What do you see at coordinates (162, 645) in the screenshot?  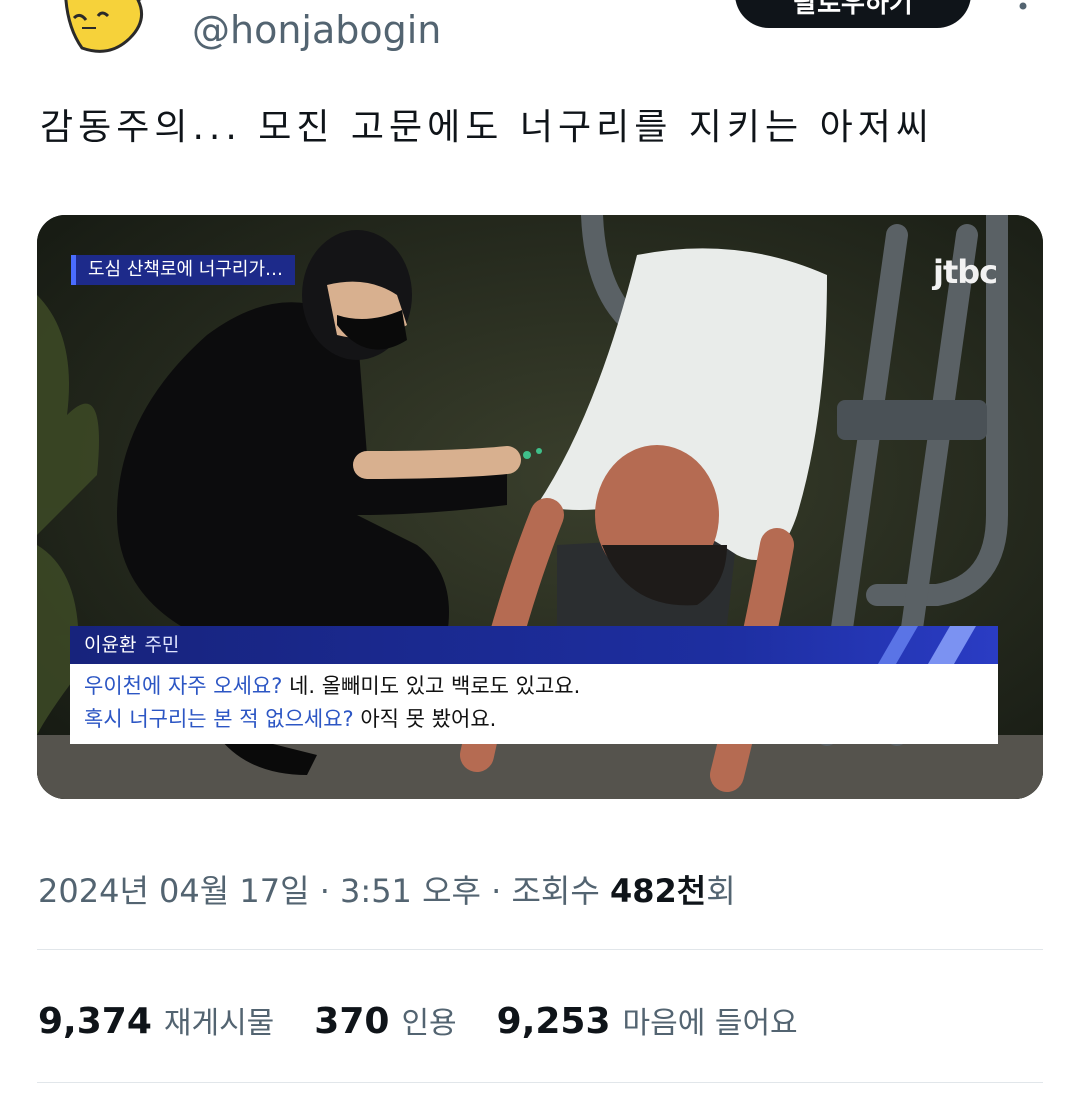 I see `speaker-role: 주민` at bounding box center [162, 645].